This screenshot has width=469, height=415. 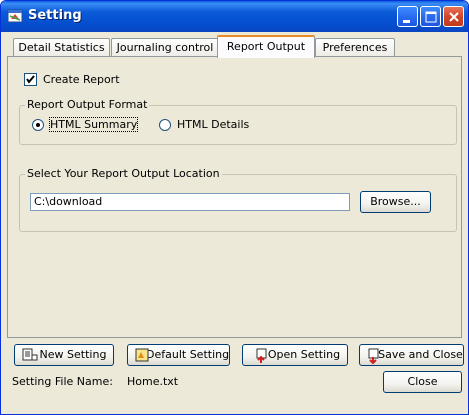 I want to click on maximize-button, so click(x=430, y=16).